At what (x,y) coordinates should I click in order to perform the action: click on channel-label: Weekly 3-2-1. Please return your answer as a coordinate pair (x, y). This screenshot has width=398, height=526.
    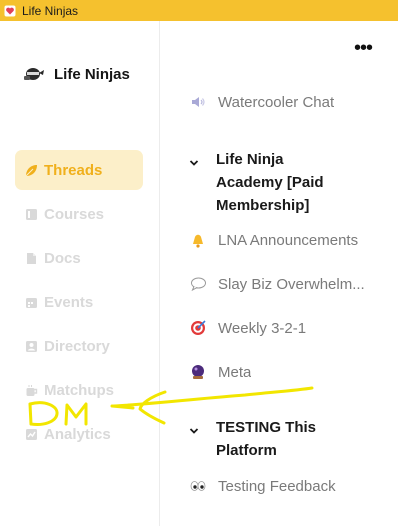
    Looking at the image, I should click on (262, 328).